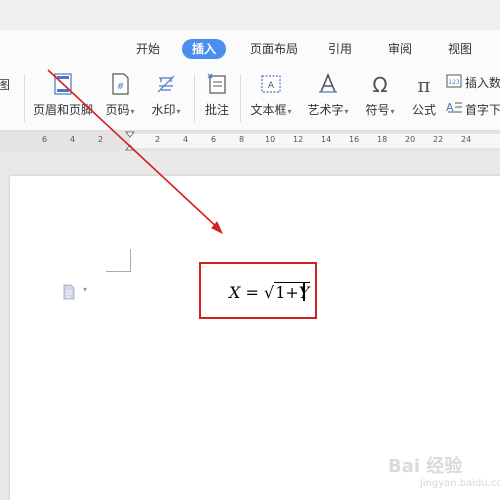  I want to click on paragraph-layout-caret-icon: ▾, so click(85, 289).